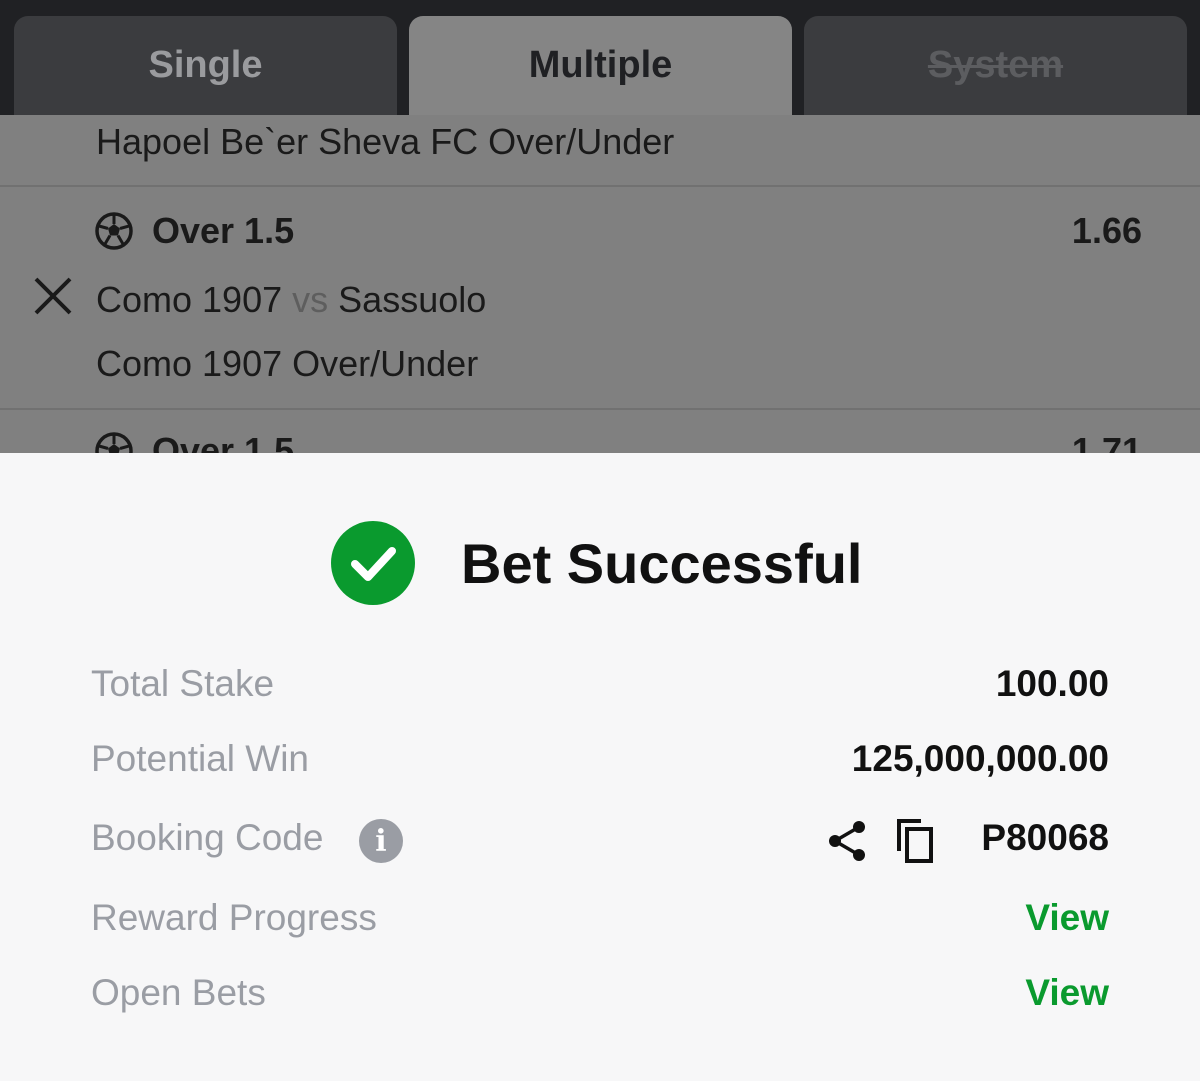 This screenshot has height=1081, width=1200. What do you see at coordinates (980, 758) in the screenshot?
I see `potential-win-value: 125,000,000.00` at bounding box center [980, 758].